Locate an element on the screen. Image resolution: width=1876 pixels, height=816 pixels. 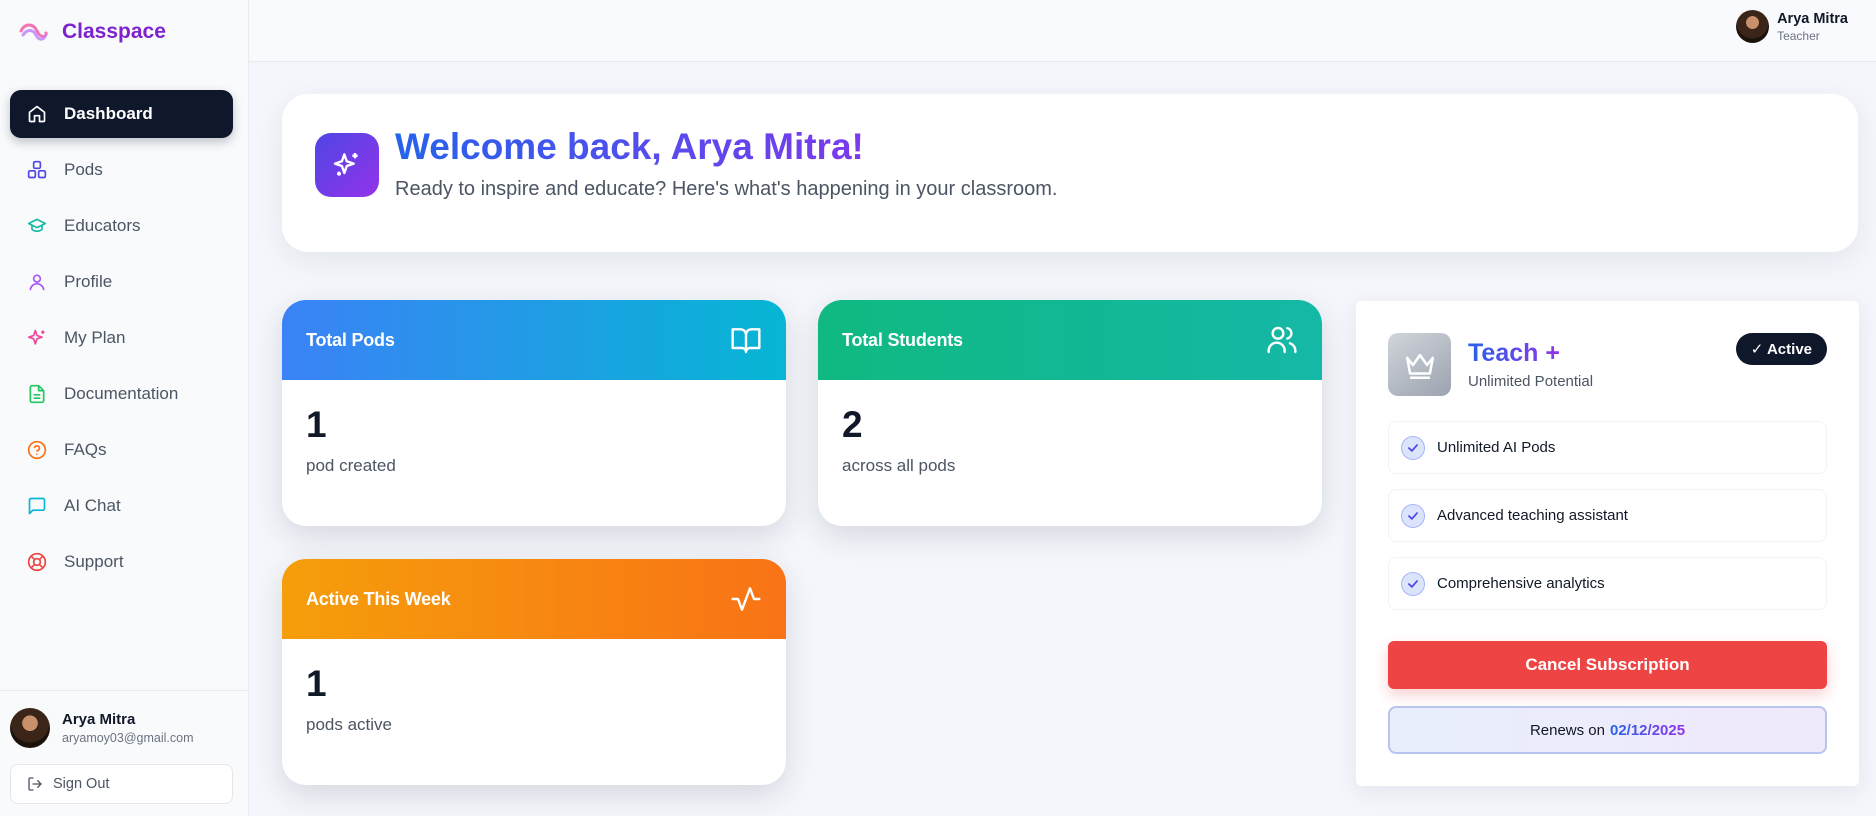
sidebar-item-dashboard: Dashboard is located at coordinates (121, 114).